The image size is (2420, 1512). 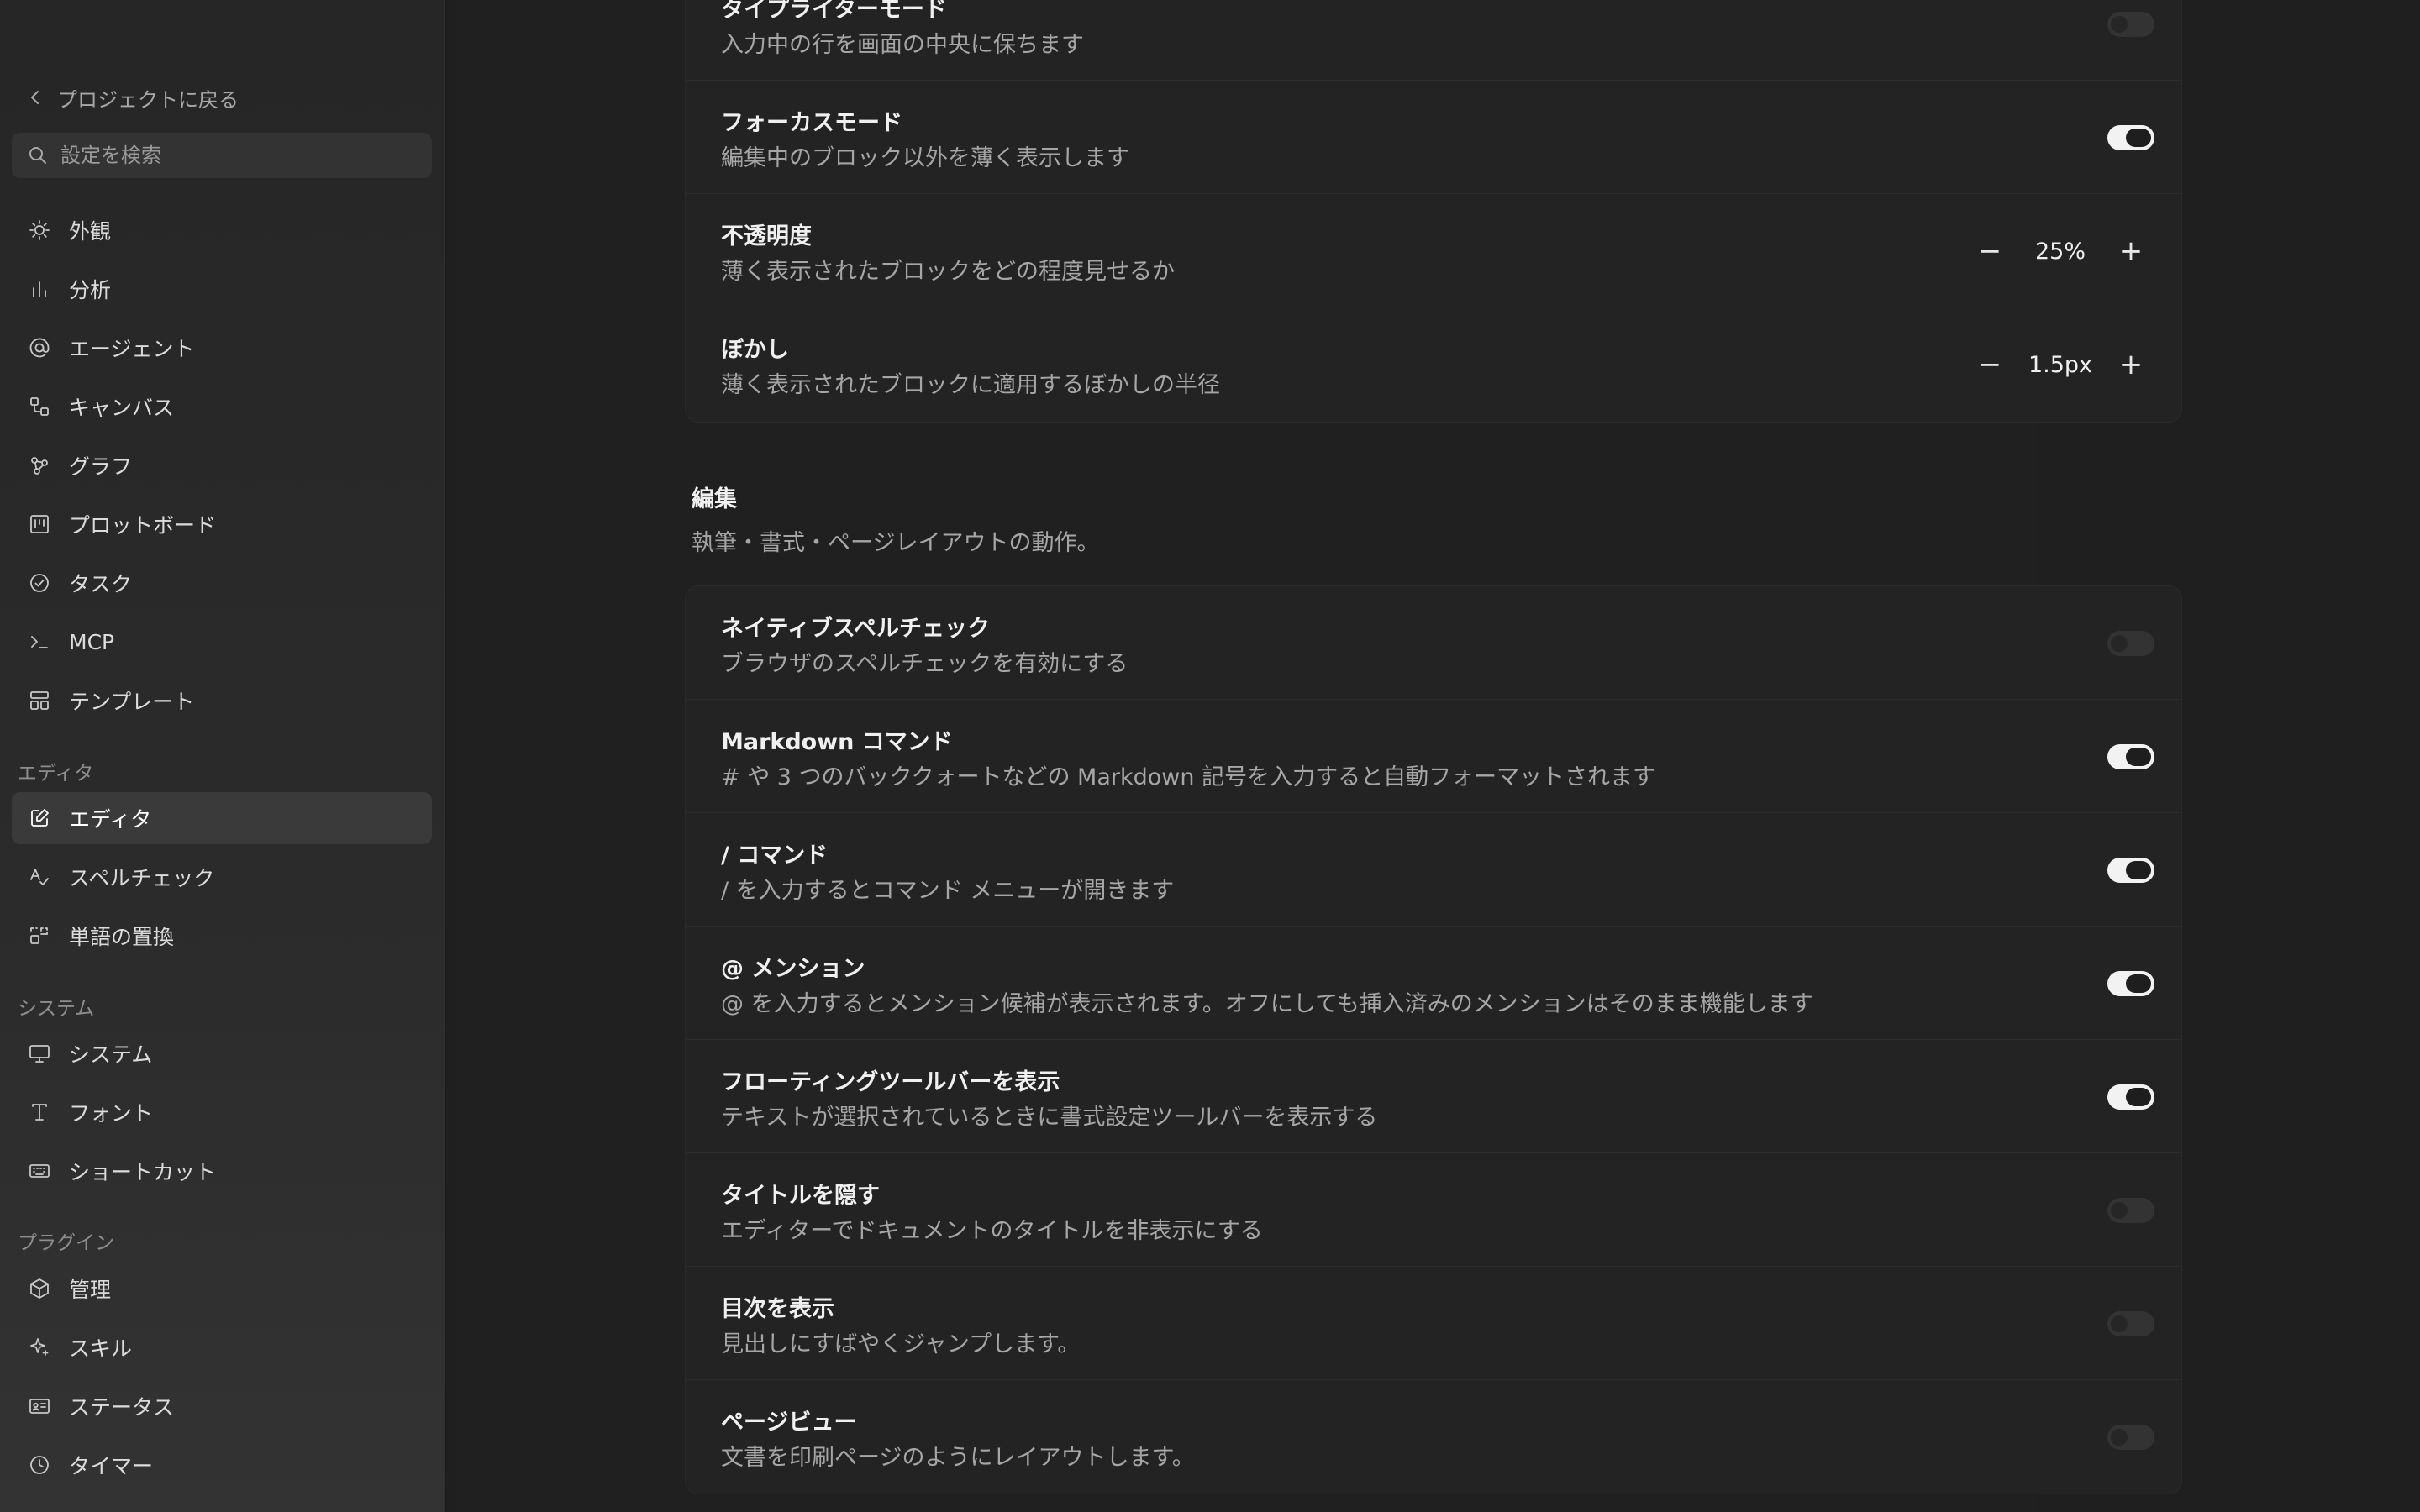 What do you see at coordinates (2130, 1323) in the screenshot?
I see `table-of-contents-toggle` at bounding box center [2130, 1323].